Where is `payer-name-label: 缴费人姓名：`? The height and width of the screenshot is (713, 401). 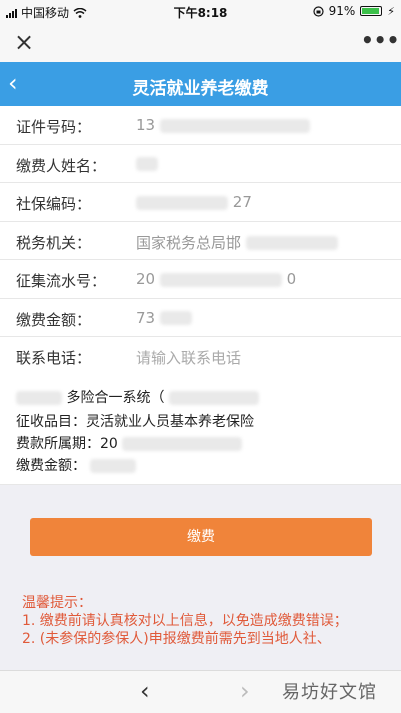 payer-name-label: 缴费人姓名： is located at coordinates (61, 165).